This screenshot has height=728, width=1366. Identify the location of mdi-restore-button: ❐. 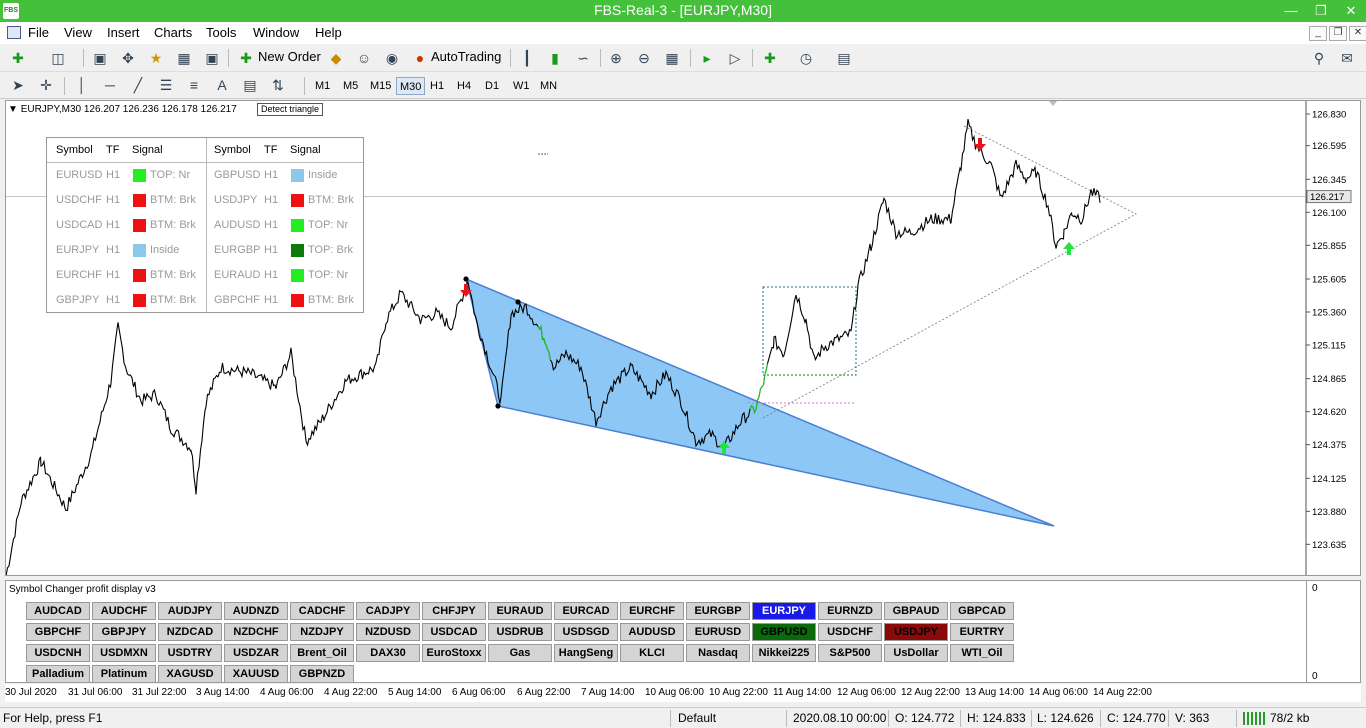
(1338, 33).